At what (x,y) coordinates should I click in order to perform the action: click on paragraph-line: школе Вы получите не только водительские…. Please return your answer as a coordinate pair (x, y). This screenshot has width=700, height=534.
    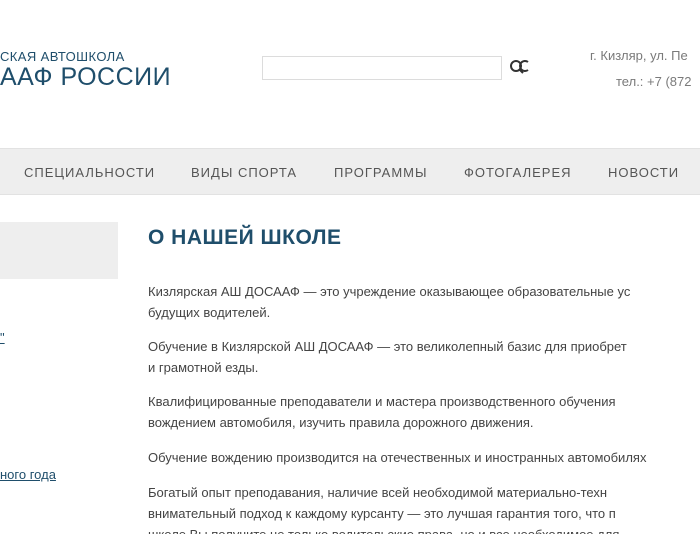
    Looking at the image, I should click on (424, 529).